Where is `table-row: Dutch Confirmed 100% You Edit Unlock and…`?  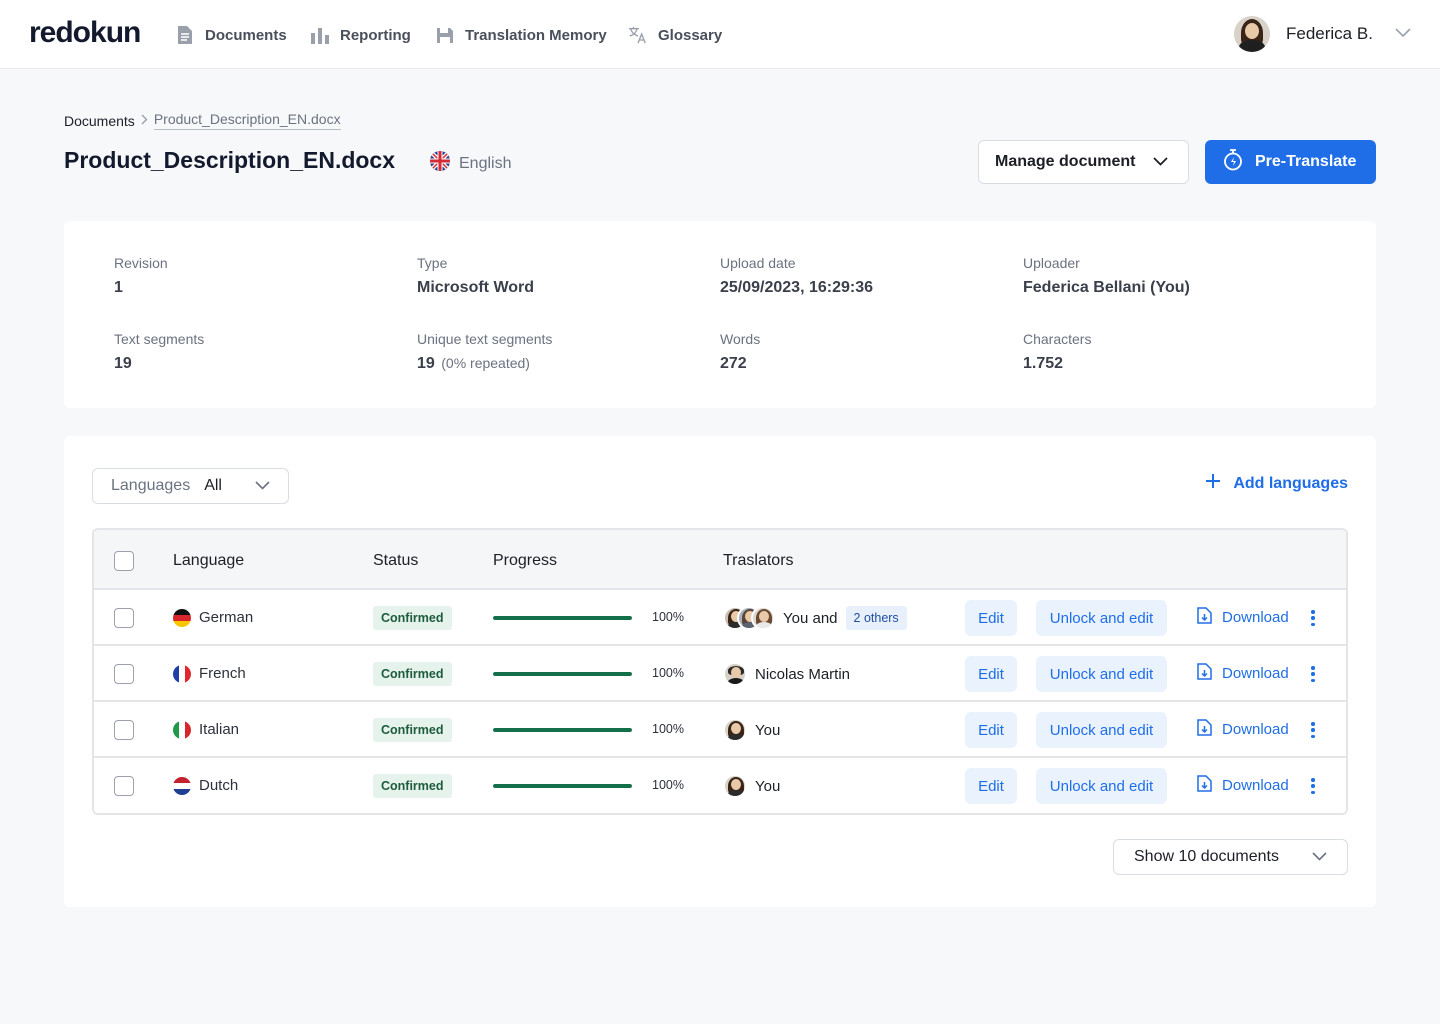 table-row: Dutch Confirmed 100% You Edit Unlock and… is located at coordinates (720, 785).